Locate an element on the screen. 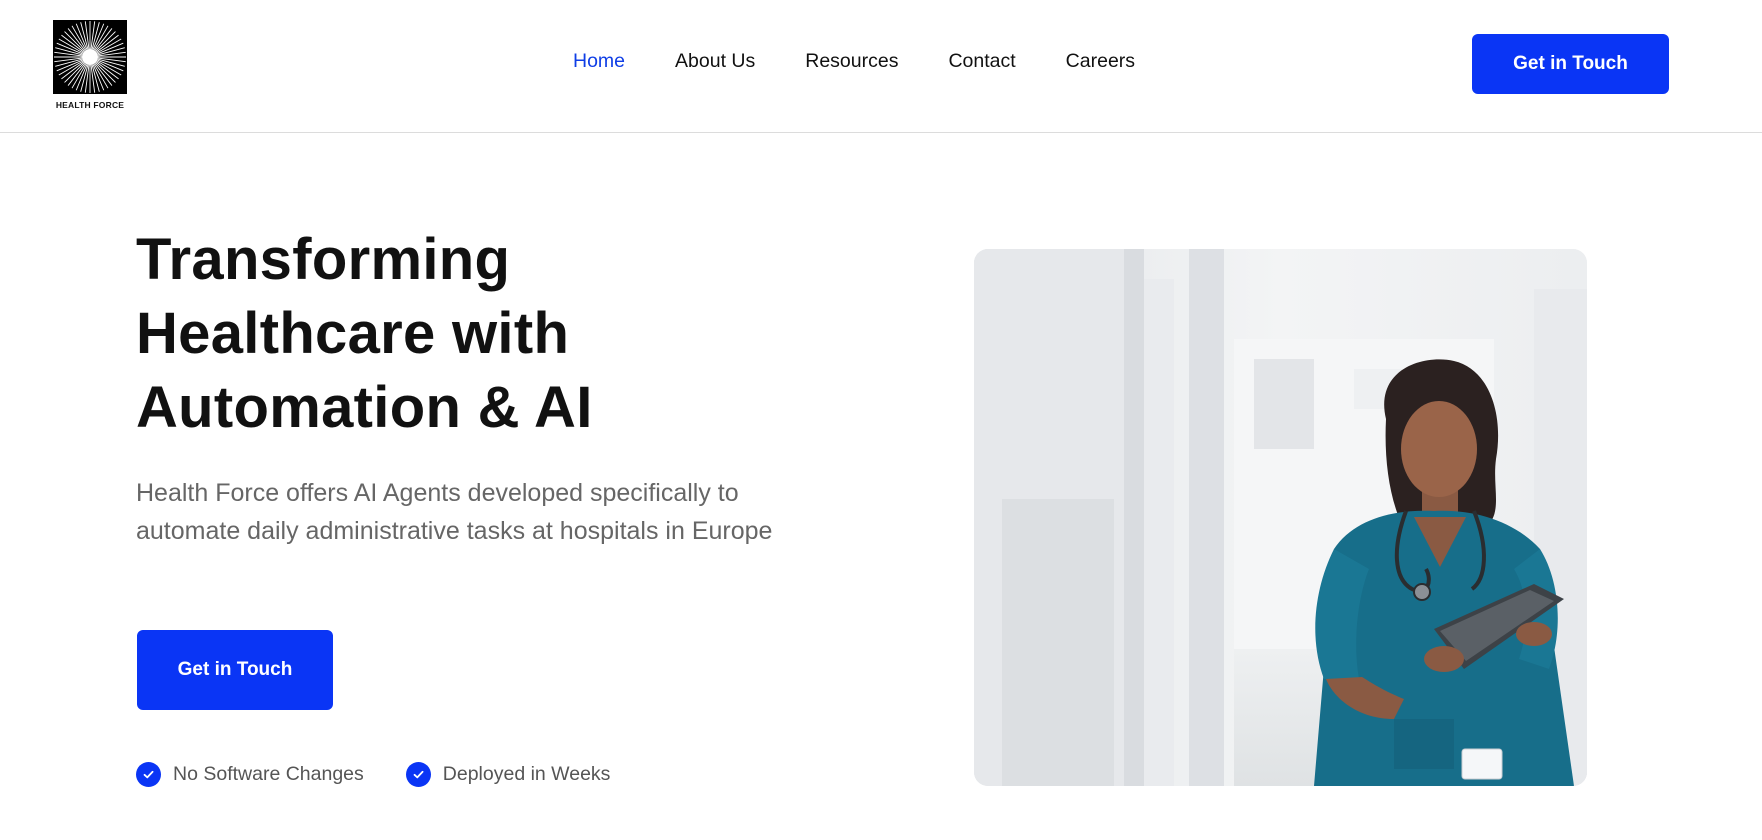 Image resolution: width=1762 pixels, height=840 pixels. hero-title-line-1: Transforming is located at coordinates (323, 259).